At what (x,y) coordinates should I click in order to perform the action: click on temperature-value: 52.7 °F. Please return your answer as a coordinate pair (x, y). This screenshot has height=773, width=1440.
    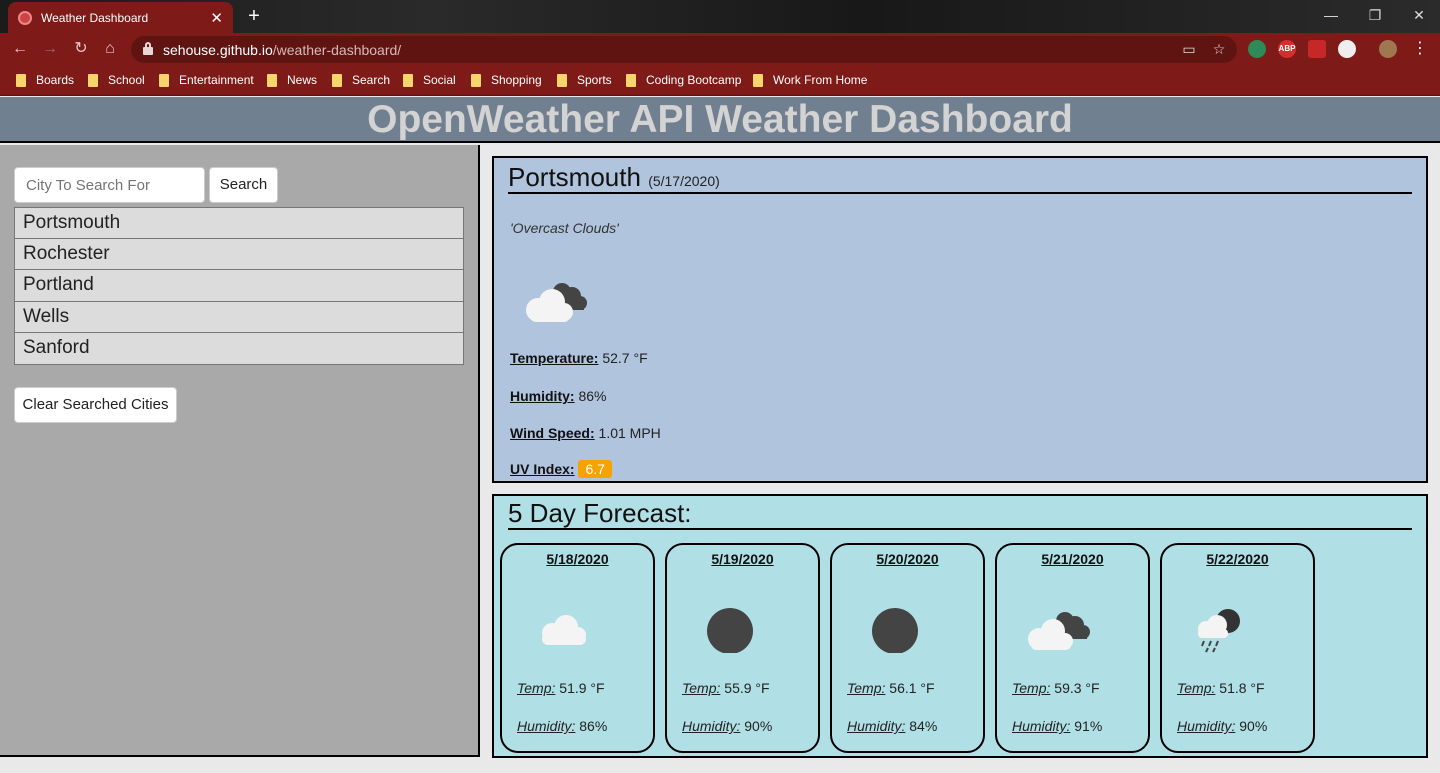
    Looking at the image, I should click on (625, 358).